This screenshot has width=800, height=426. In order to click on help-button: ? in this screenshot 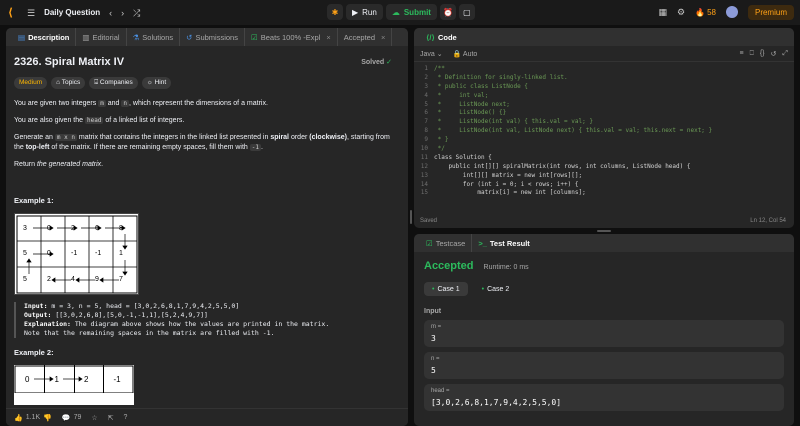, I will do `click(126, 417)`.